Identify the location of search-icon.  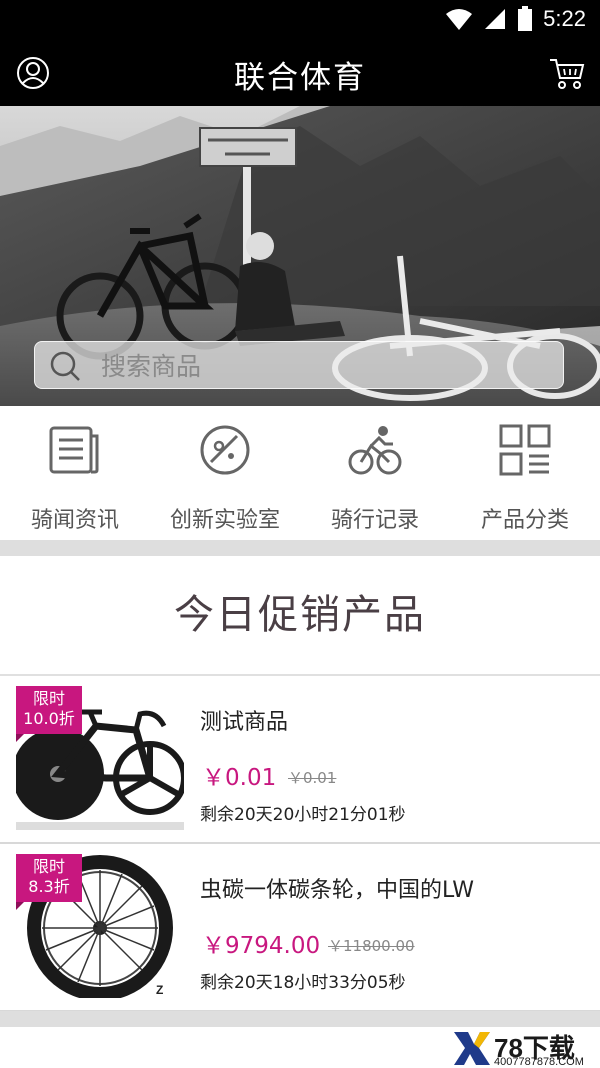
(65, 366).